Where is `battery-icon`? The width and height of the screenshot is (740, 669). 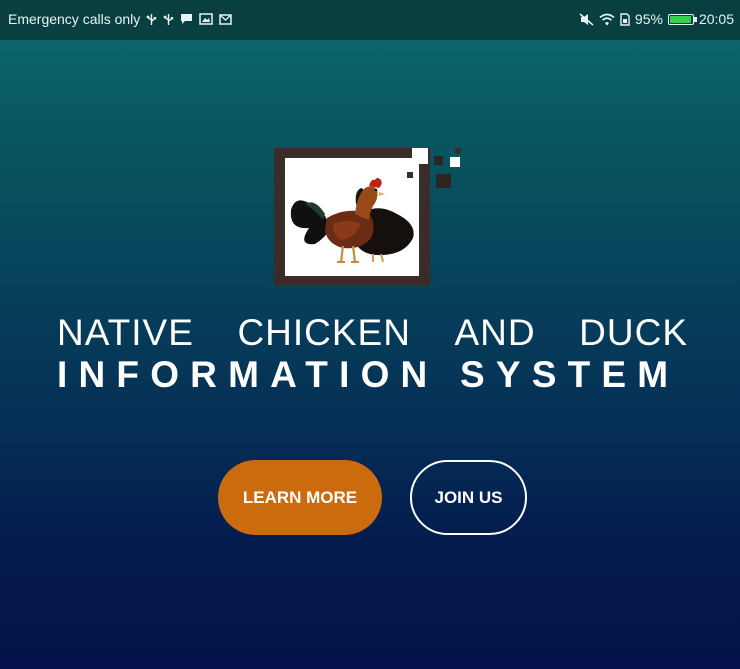
battery-icon is located at coordinates (682, 19).